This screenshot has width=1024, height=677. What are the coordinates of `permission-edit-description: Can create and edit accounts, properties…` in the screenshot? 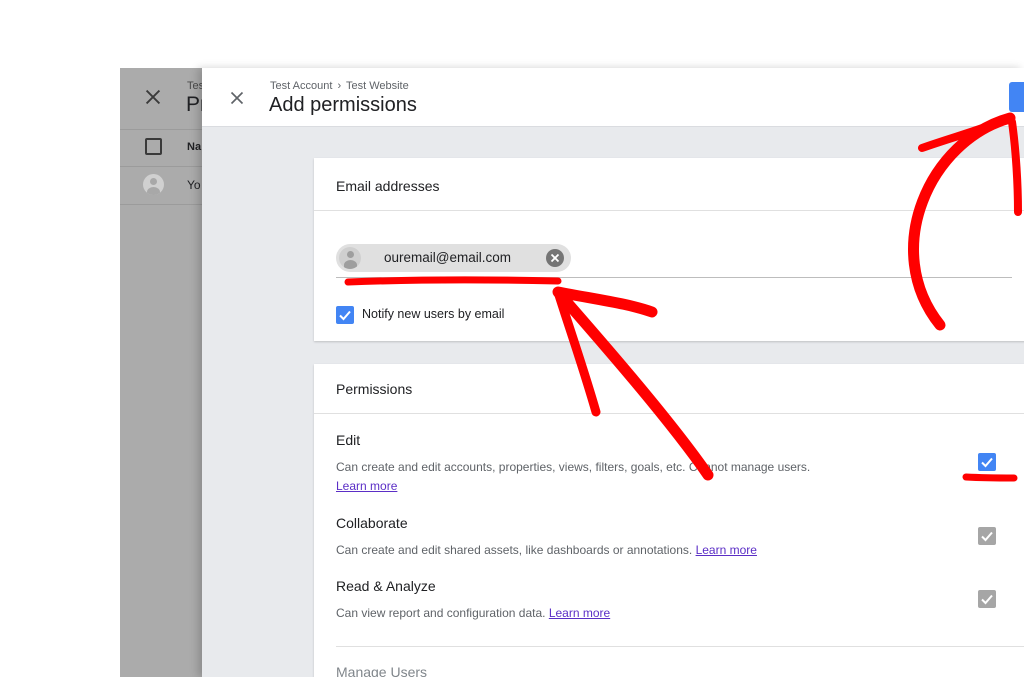 It's located at (573, 467).